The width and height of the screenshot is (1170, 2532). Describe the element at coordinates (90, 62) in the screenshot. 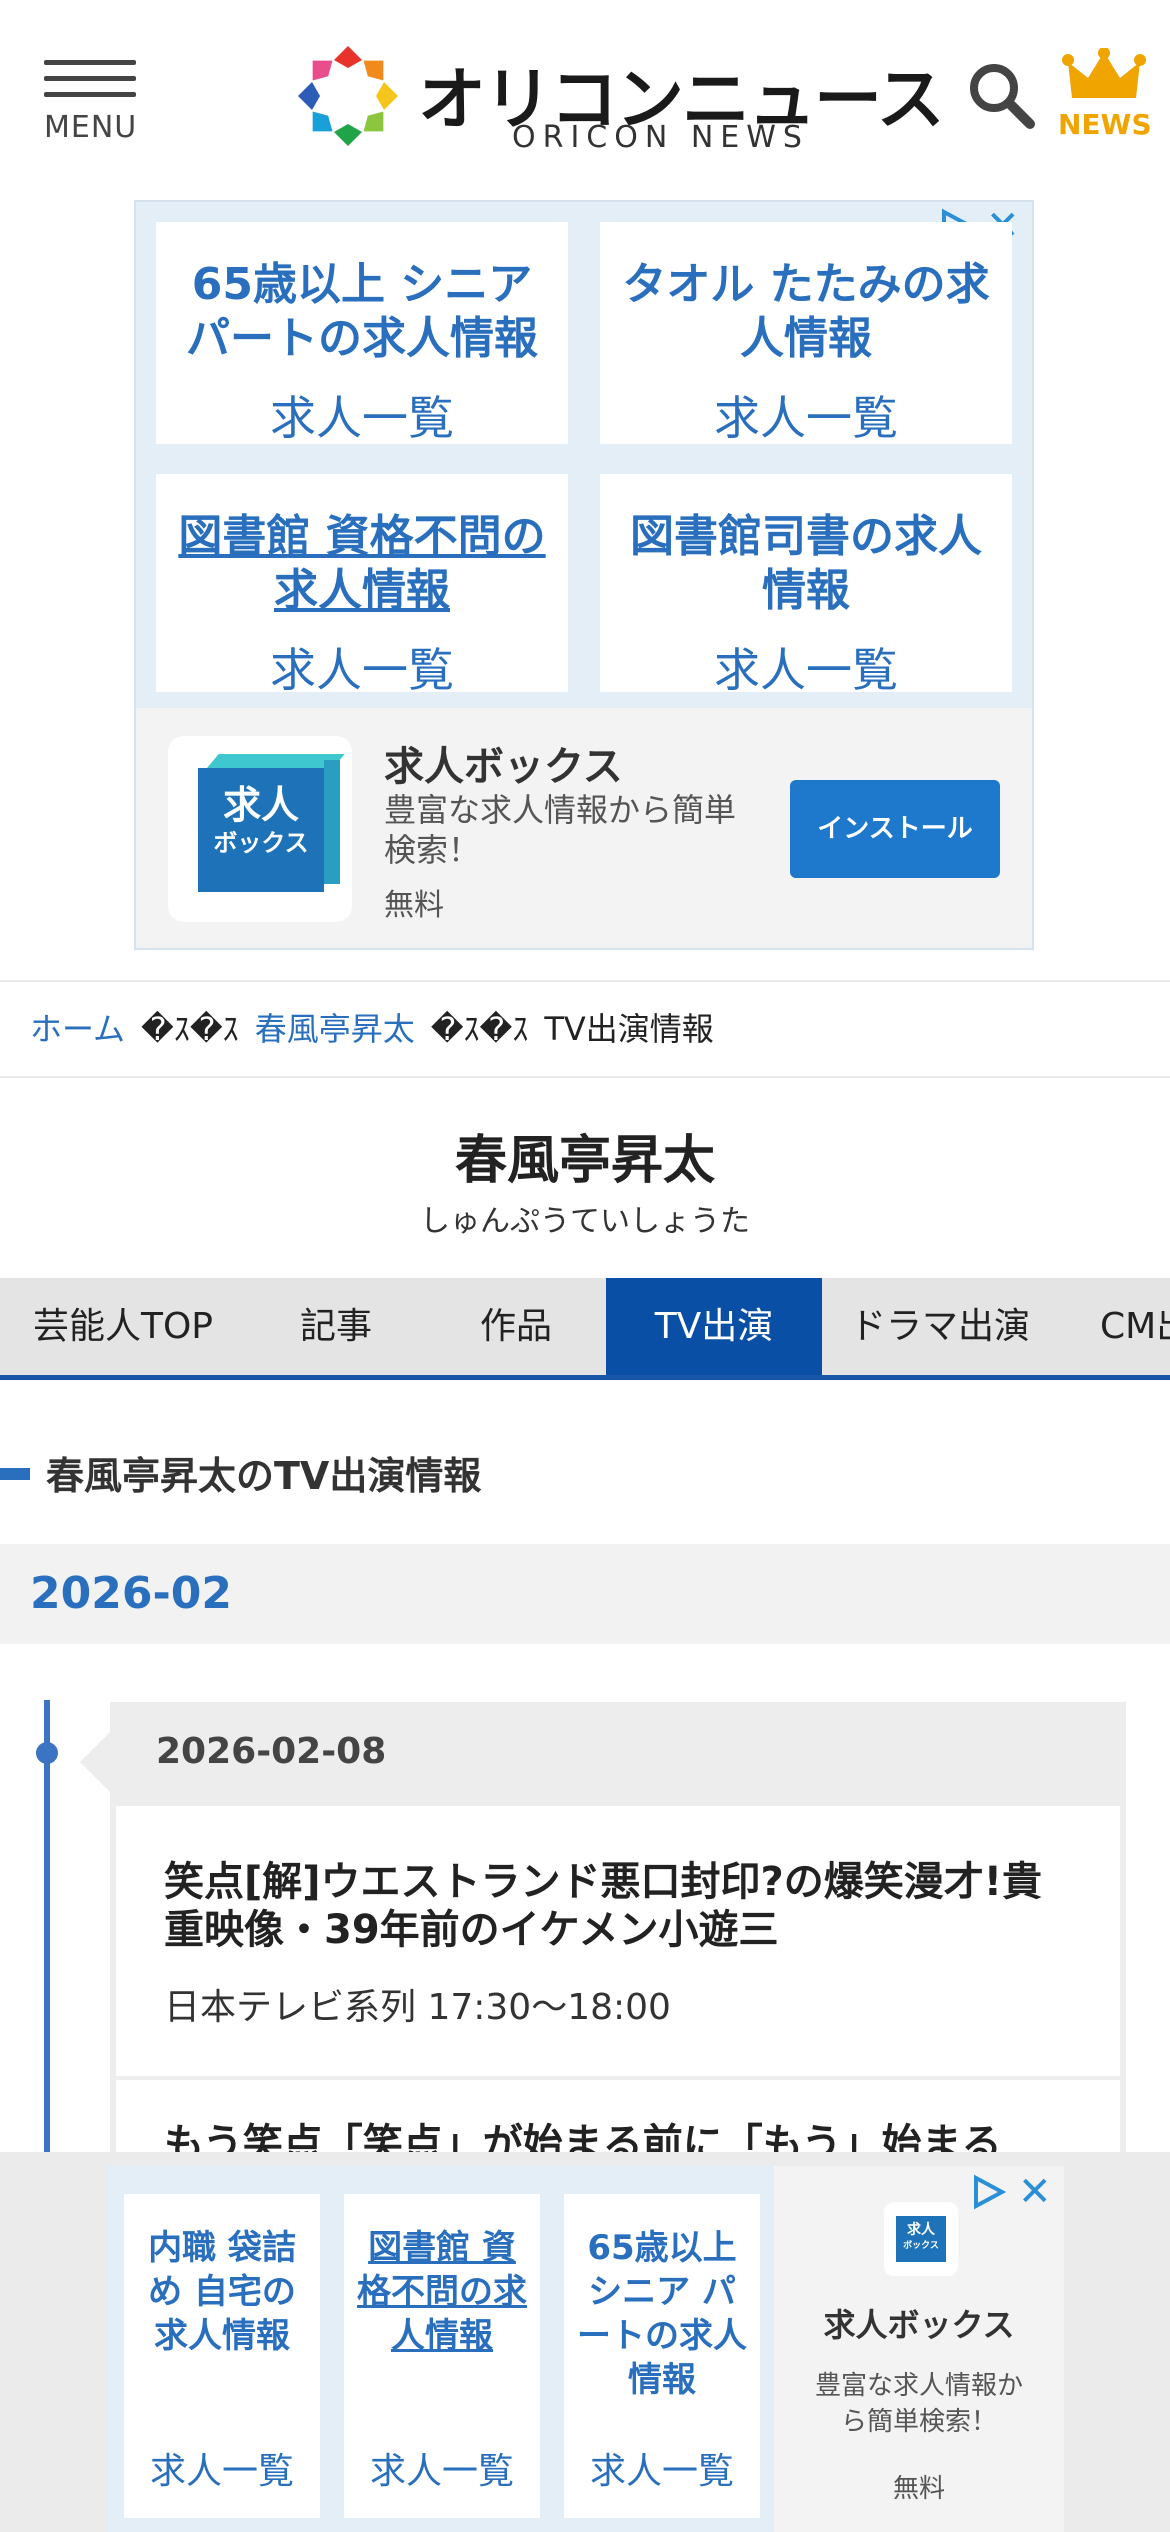

I see `hamburger-icon` at that location.